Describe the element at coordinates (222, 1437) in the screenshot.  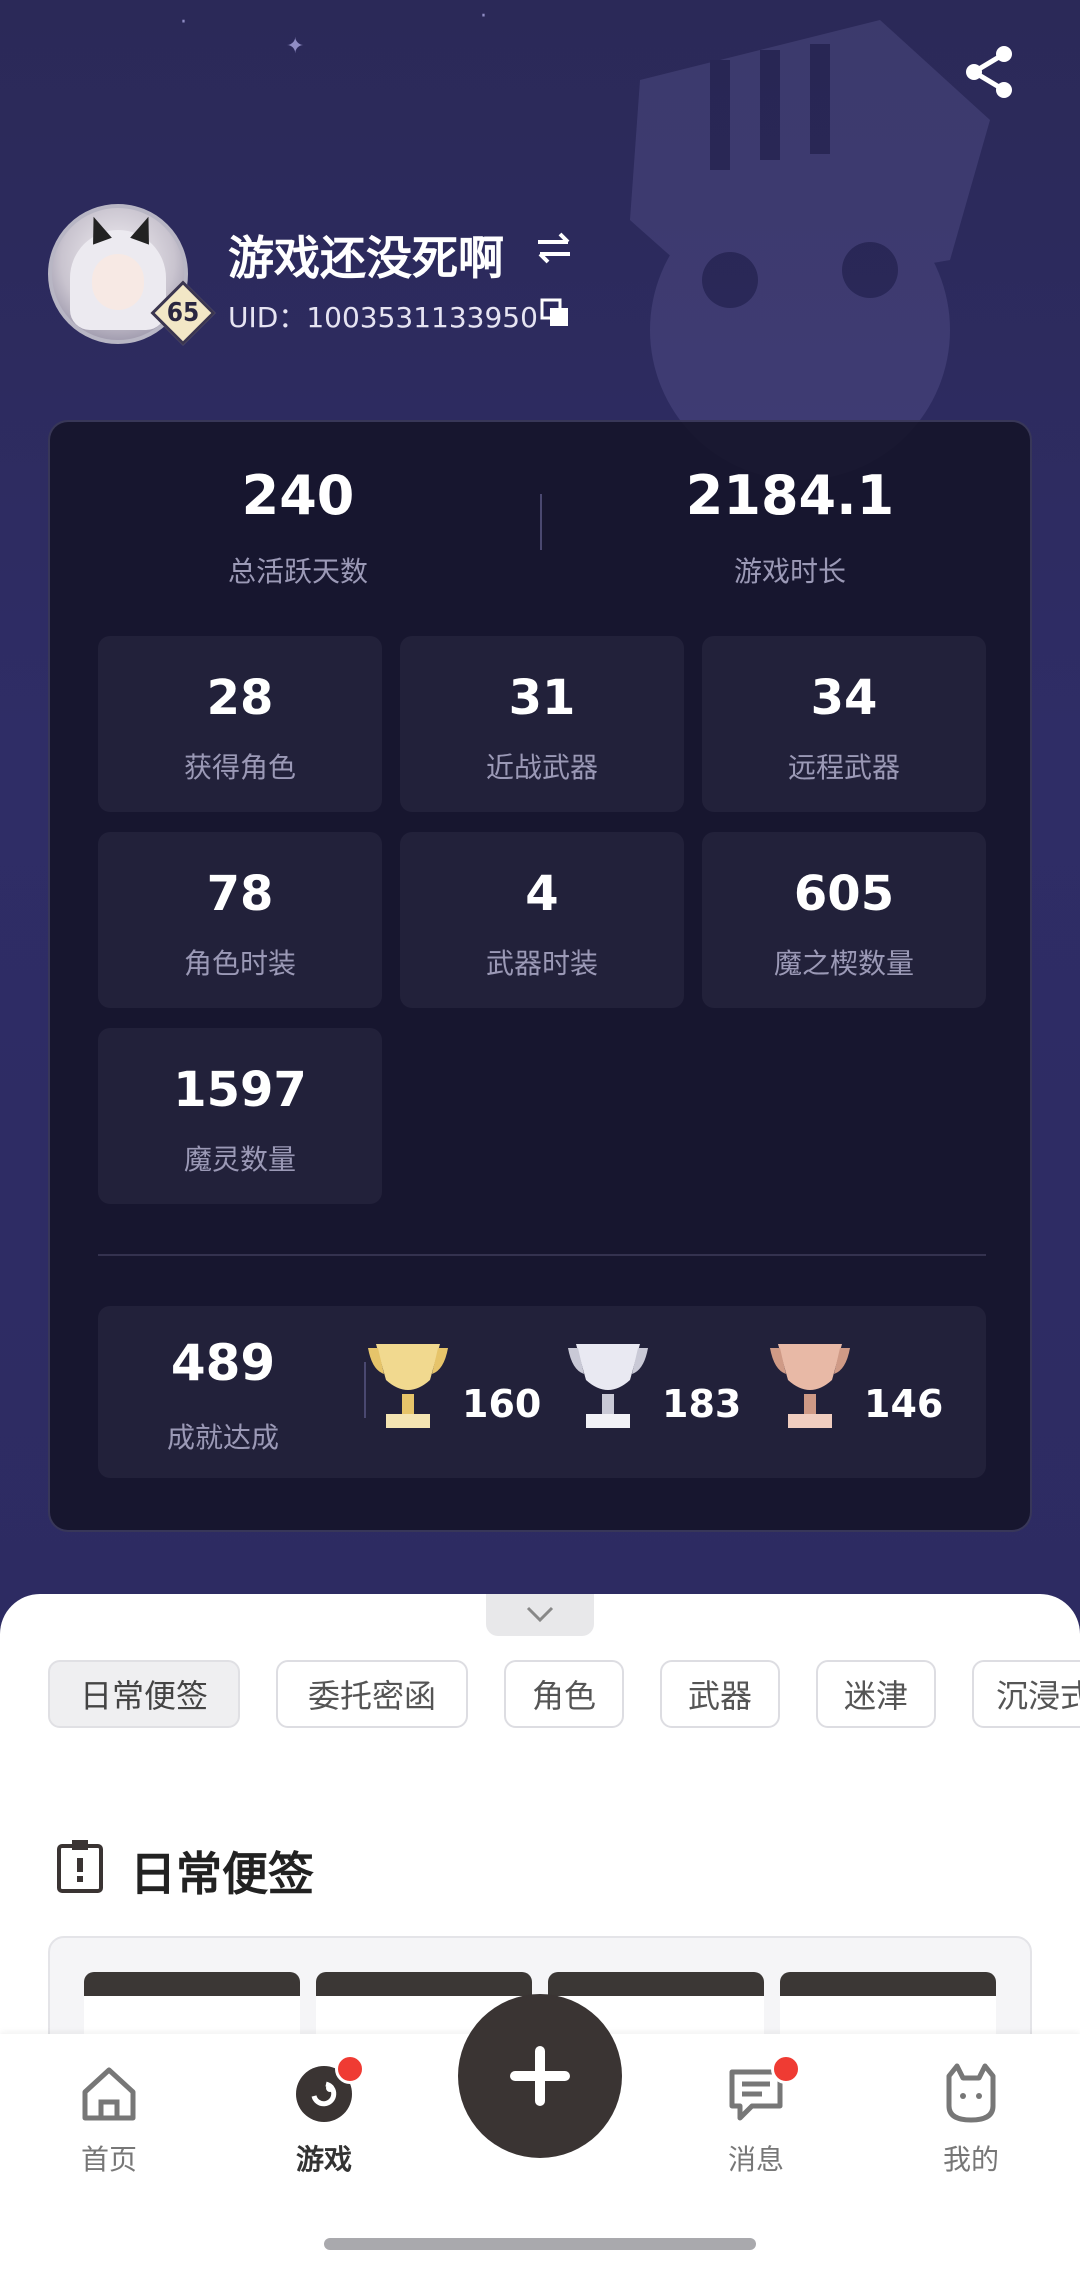
I see `achievements-label: 成就达成` at that location.